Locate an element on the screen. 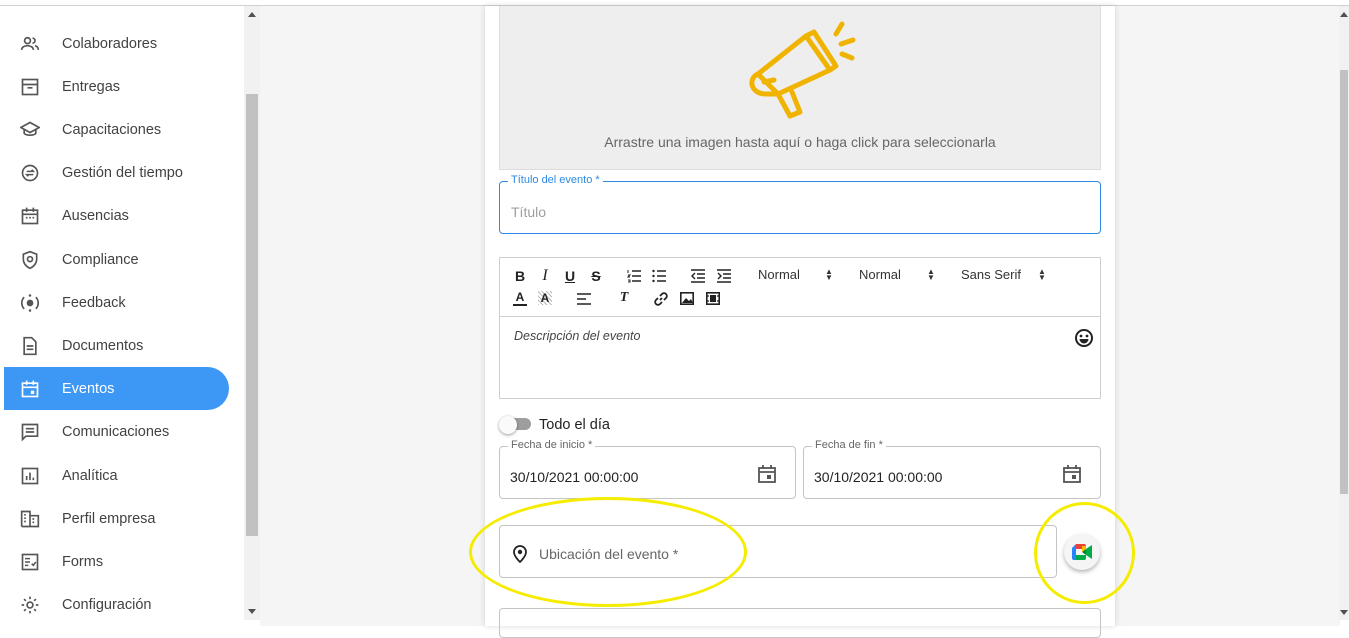  sidebar-item-label: Ausencias is located at coordinates (95, 215).